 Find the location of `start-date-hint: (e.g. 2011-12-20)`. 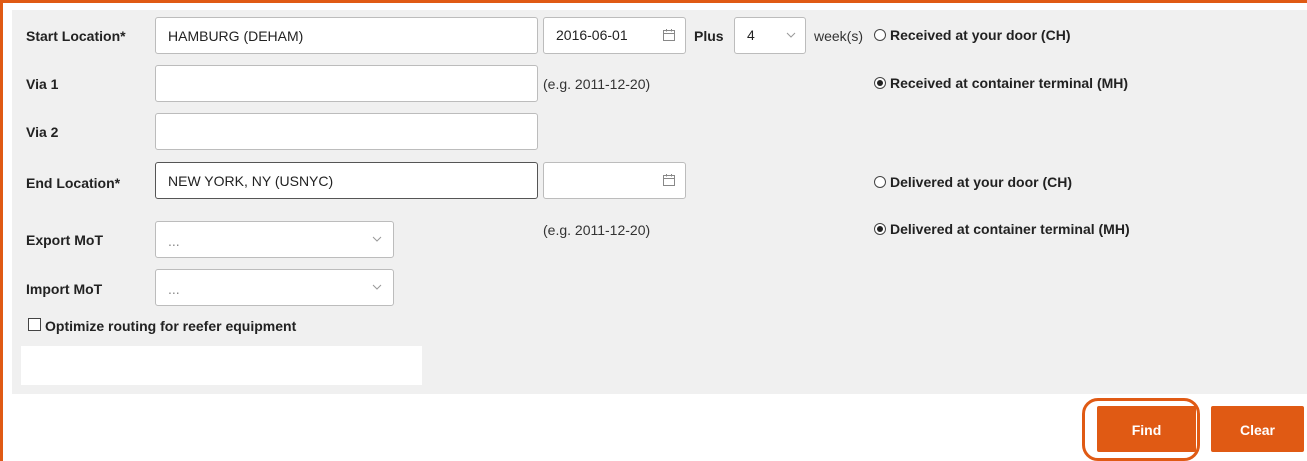

start-date-hint: (e.g. 2011-12-20) is located at coordinates (597, 84).